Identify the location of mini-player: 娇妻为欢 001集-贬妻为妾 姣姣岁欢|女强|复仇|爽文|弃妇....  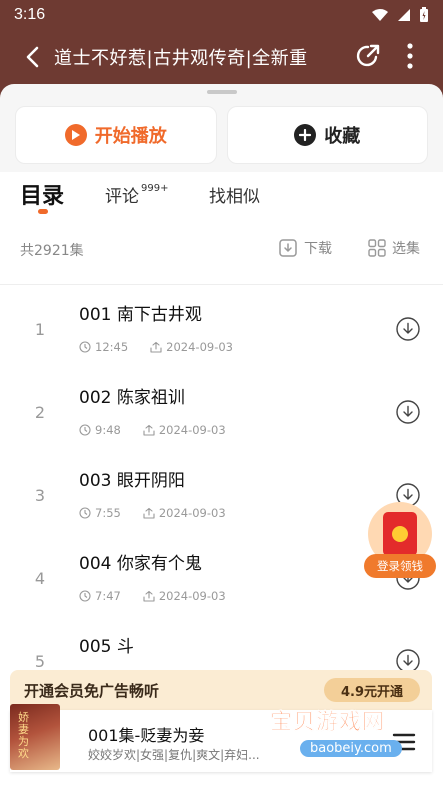
(221, 738).